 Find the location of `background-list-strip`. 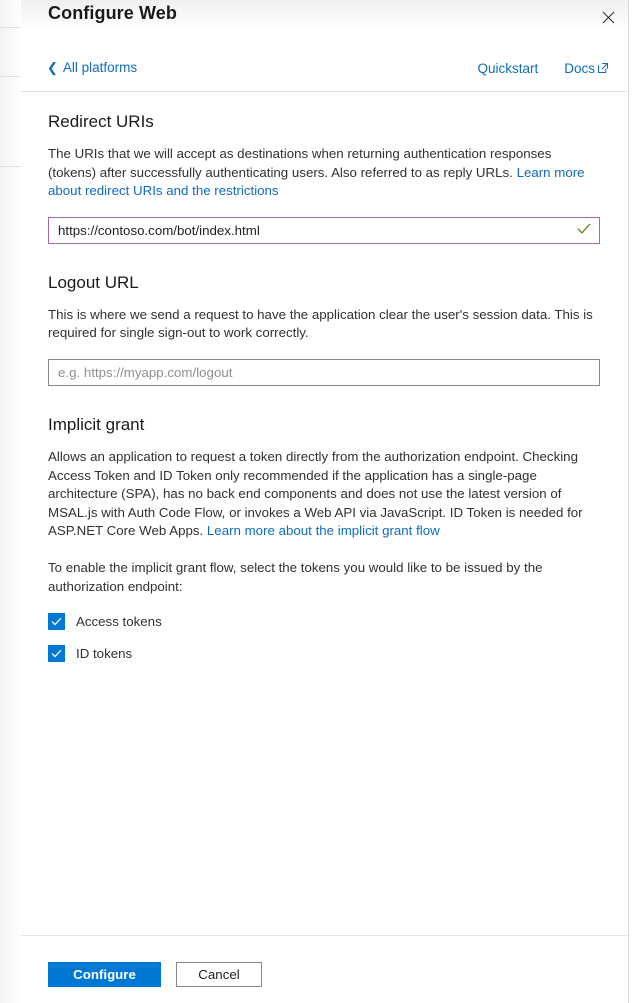

background-list-strip is located at coordinates (11, 501).